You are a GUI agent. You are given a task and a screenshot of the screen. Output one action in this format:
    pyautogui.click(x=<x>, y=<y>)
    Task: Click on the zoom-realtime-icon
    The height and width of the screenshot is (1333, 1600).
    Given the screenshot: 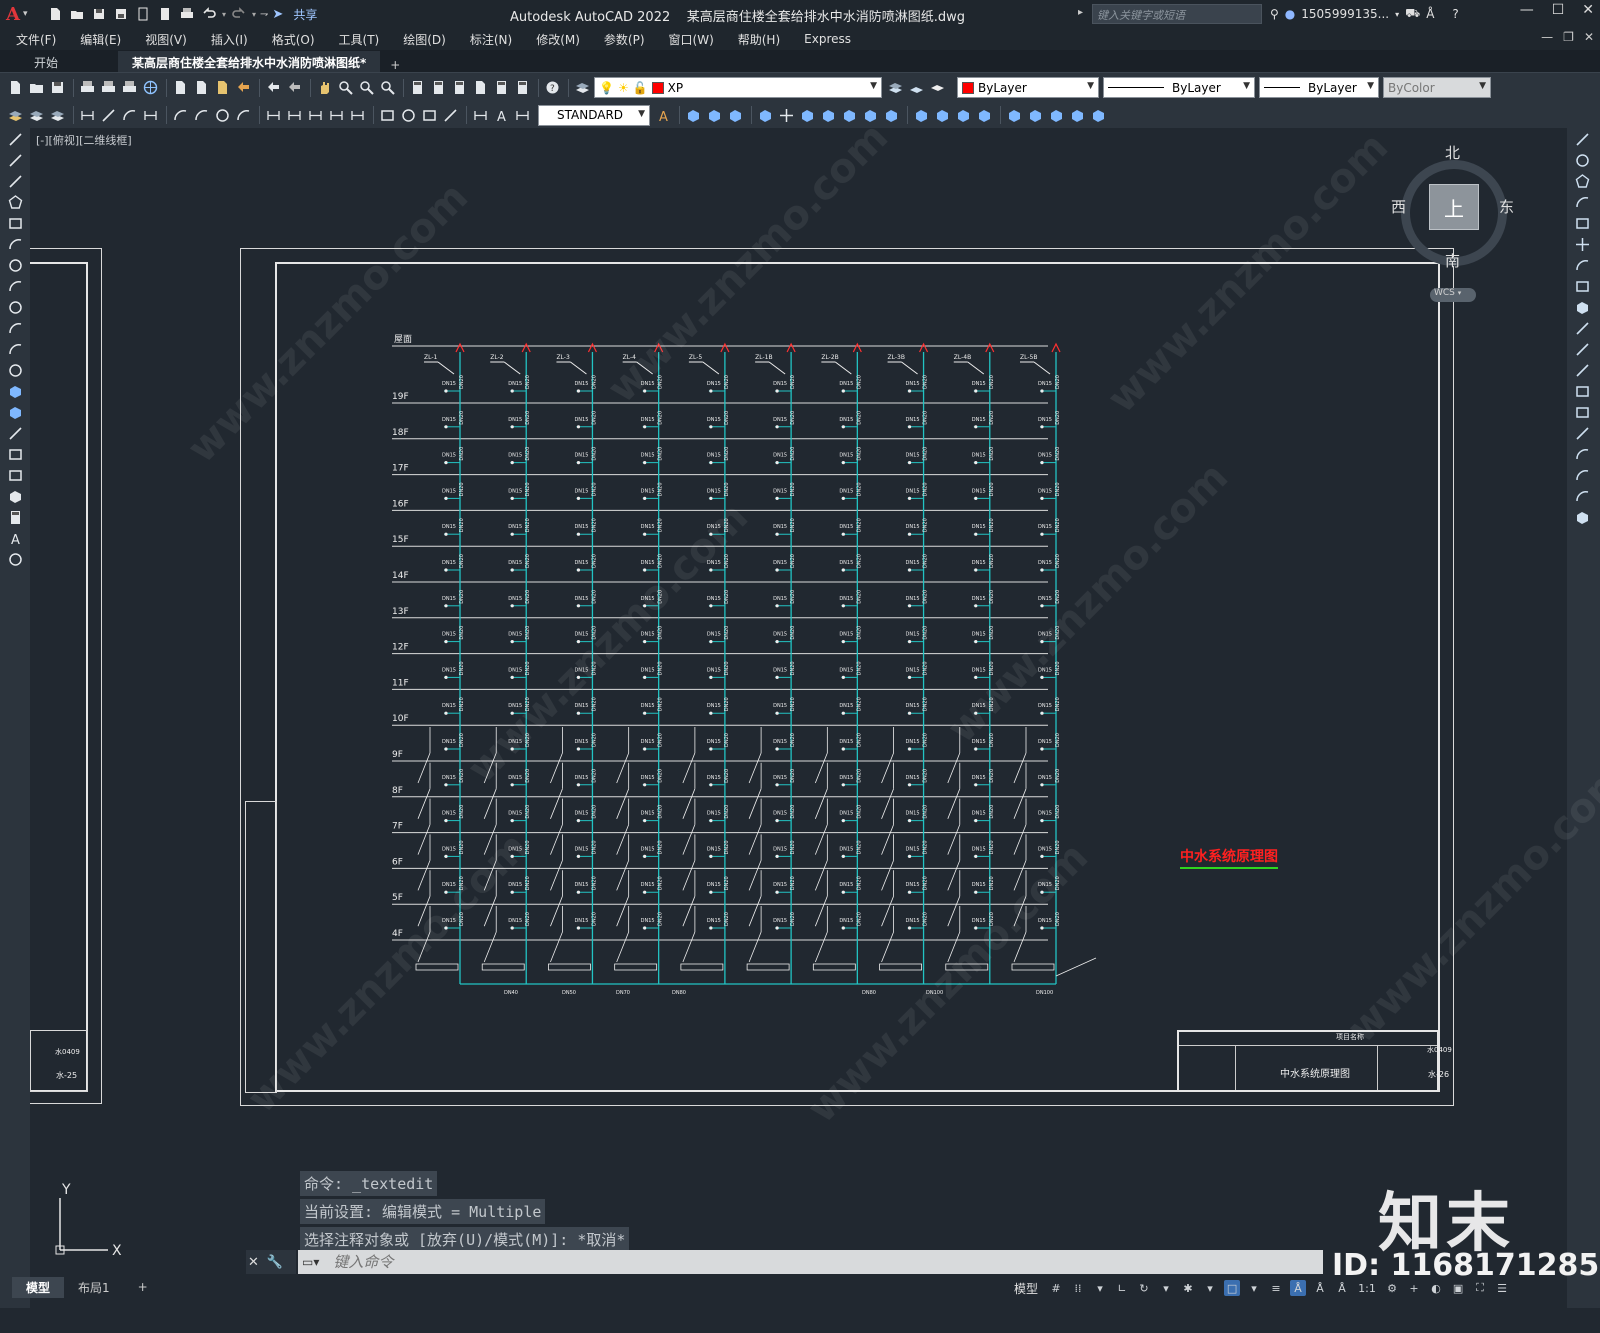 What is the action you would take?
    pyautogui.click(x=345, y=87)
    